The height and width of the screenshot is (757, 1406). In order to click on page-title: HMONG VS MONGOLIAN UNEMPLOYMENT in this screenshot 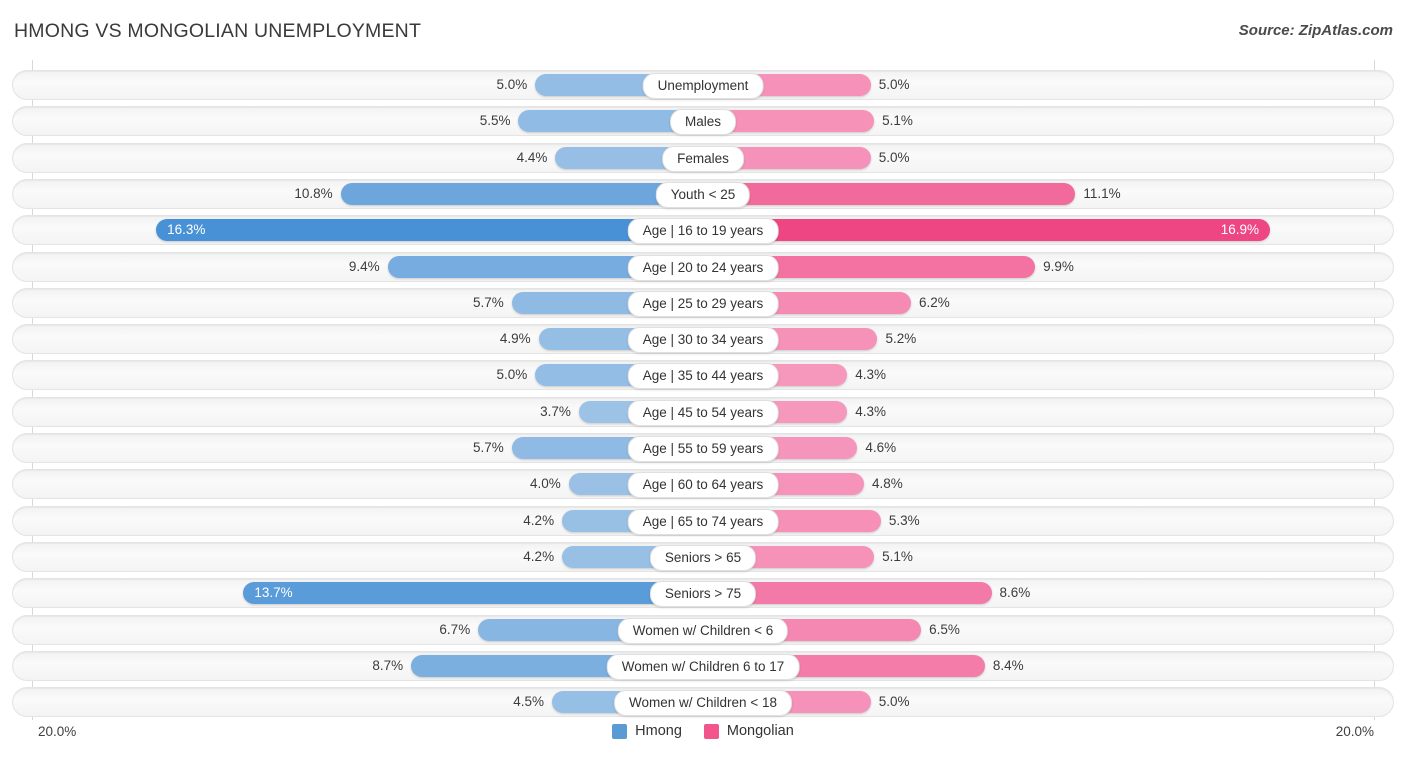, I will do `click(218, 31)`.